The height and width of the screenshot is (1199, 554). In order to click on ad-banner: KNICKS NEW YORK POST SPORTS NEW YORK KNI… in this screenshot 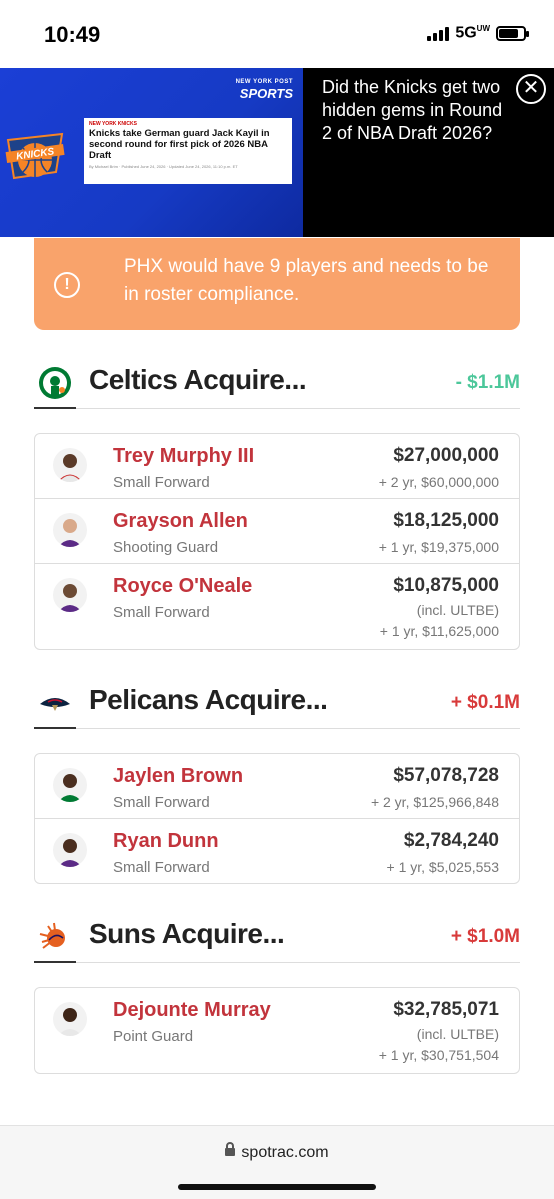, I will do `click(277, 152)`.